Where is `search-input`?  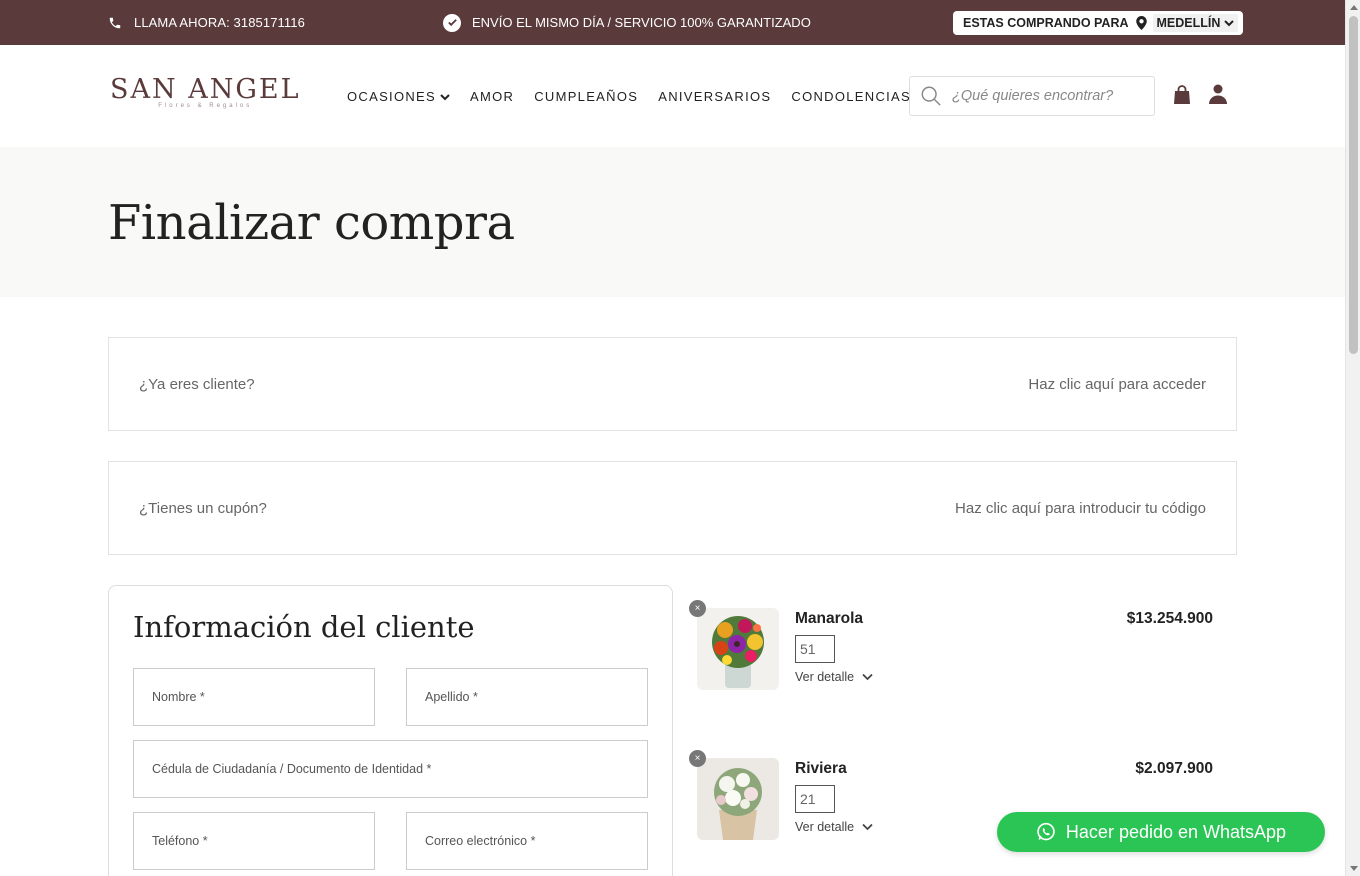
search-input is located at coordinates (1047, 96).